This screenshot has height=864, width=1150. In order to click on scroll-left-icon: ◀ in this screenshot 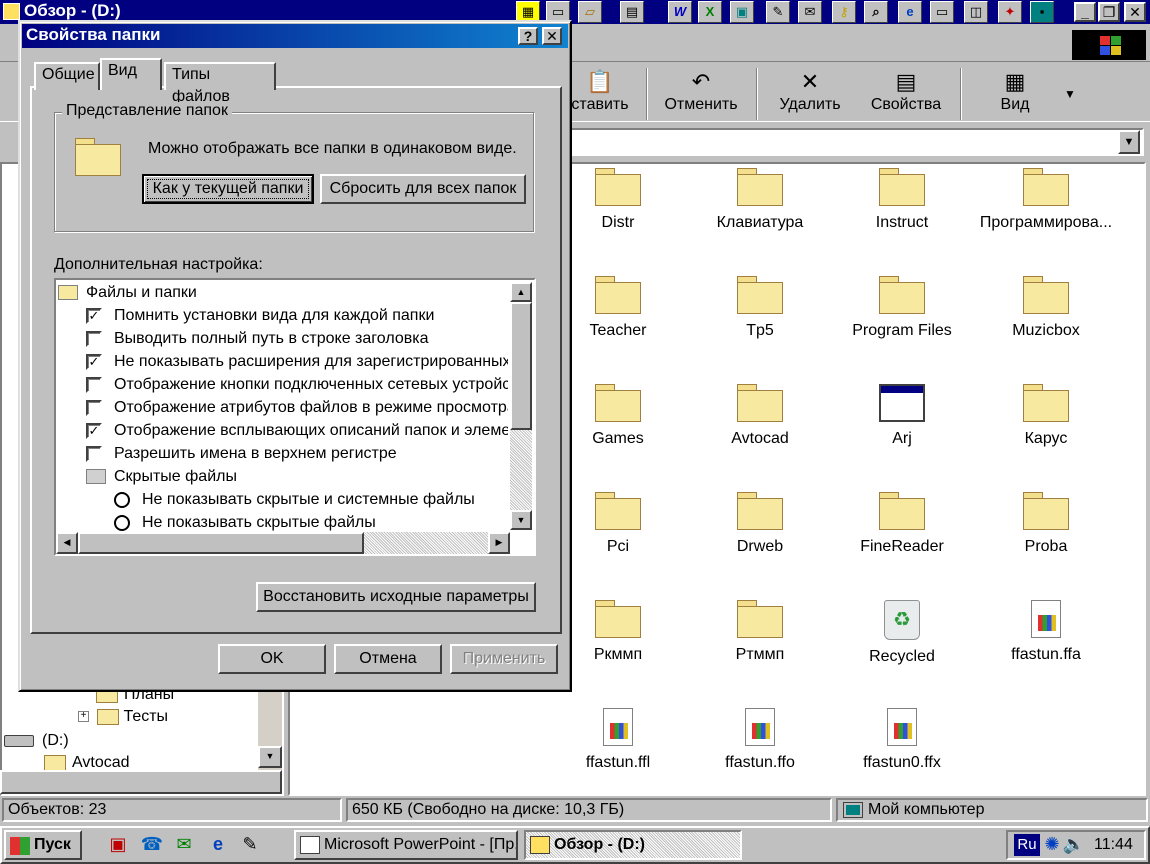, I will do `click(67, 543)`.